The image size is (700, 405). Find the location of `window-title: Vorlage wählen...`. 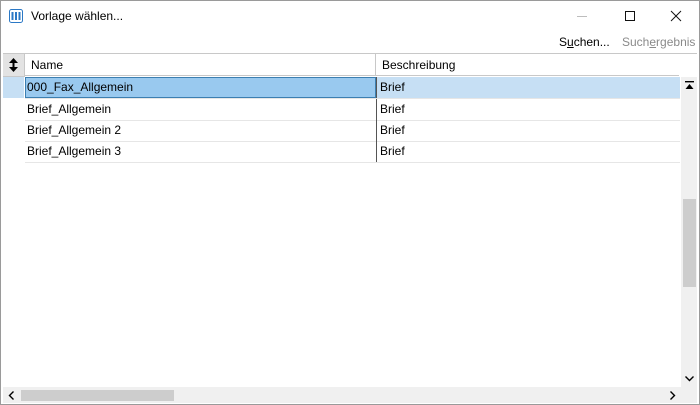

window-title: Vorlage wählen... is located at coordinates (77, 16).